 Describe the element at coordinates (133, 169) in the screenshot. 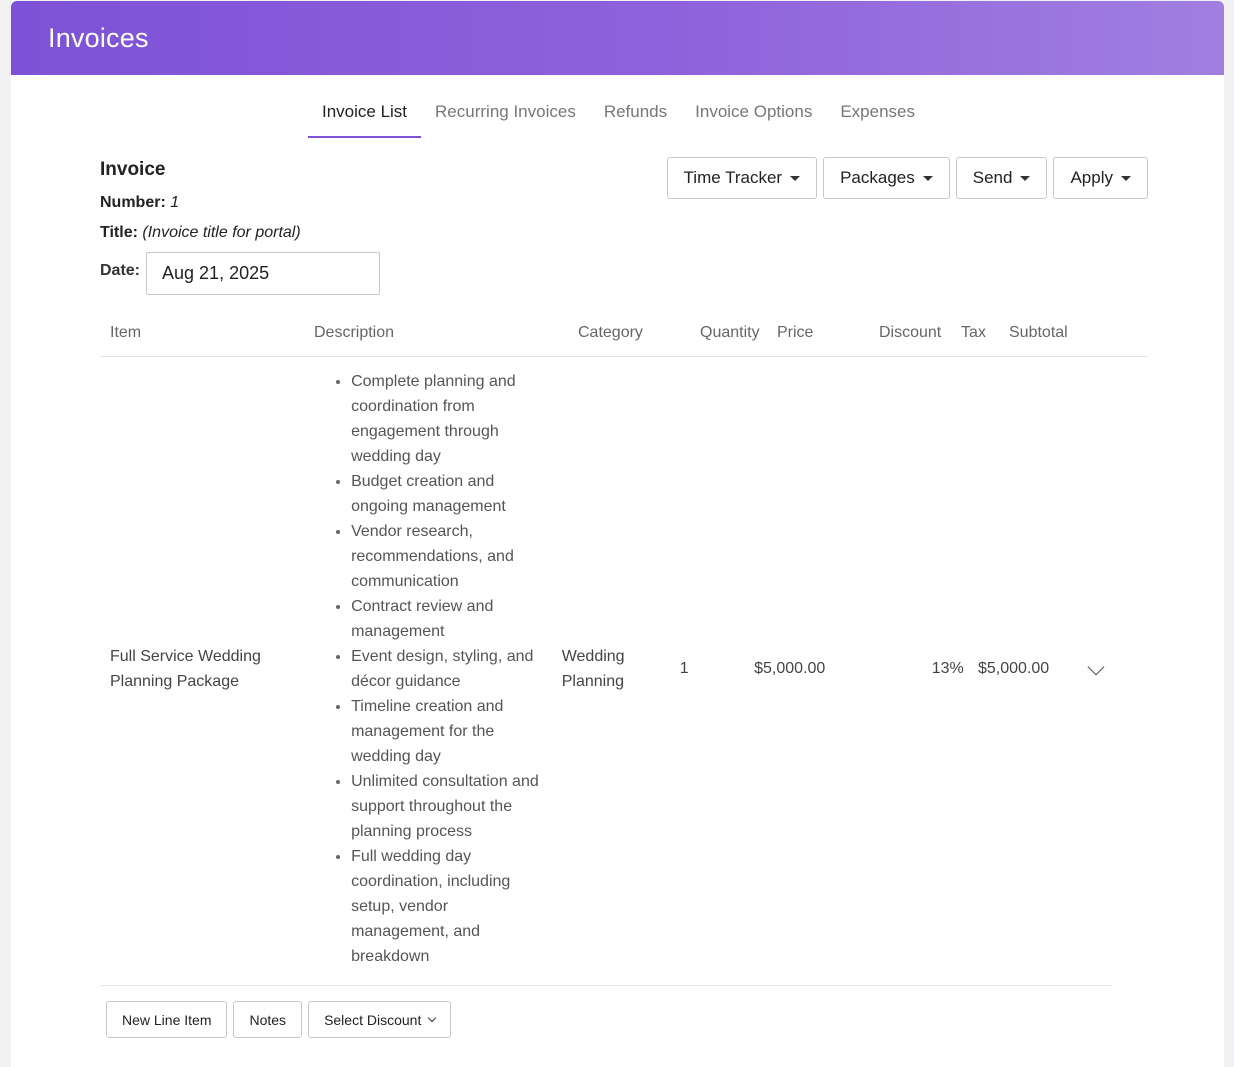

I see `invoice-heading: Invoice` at that location.